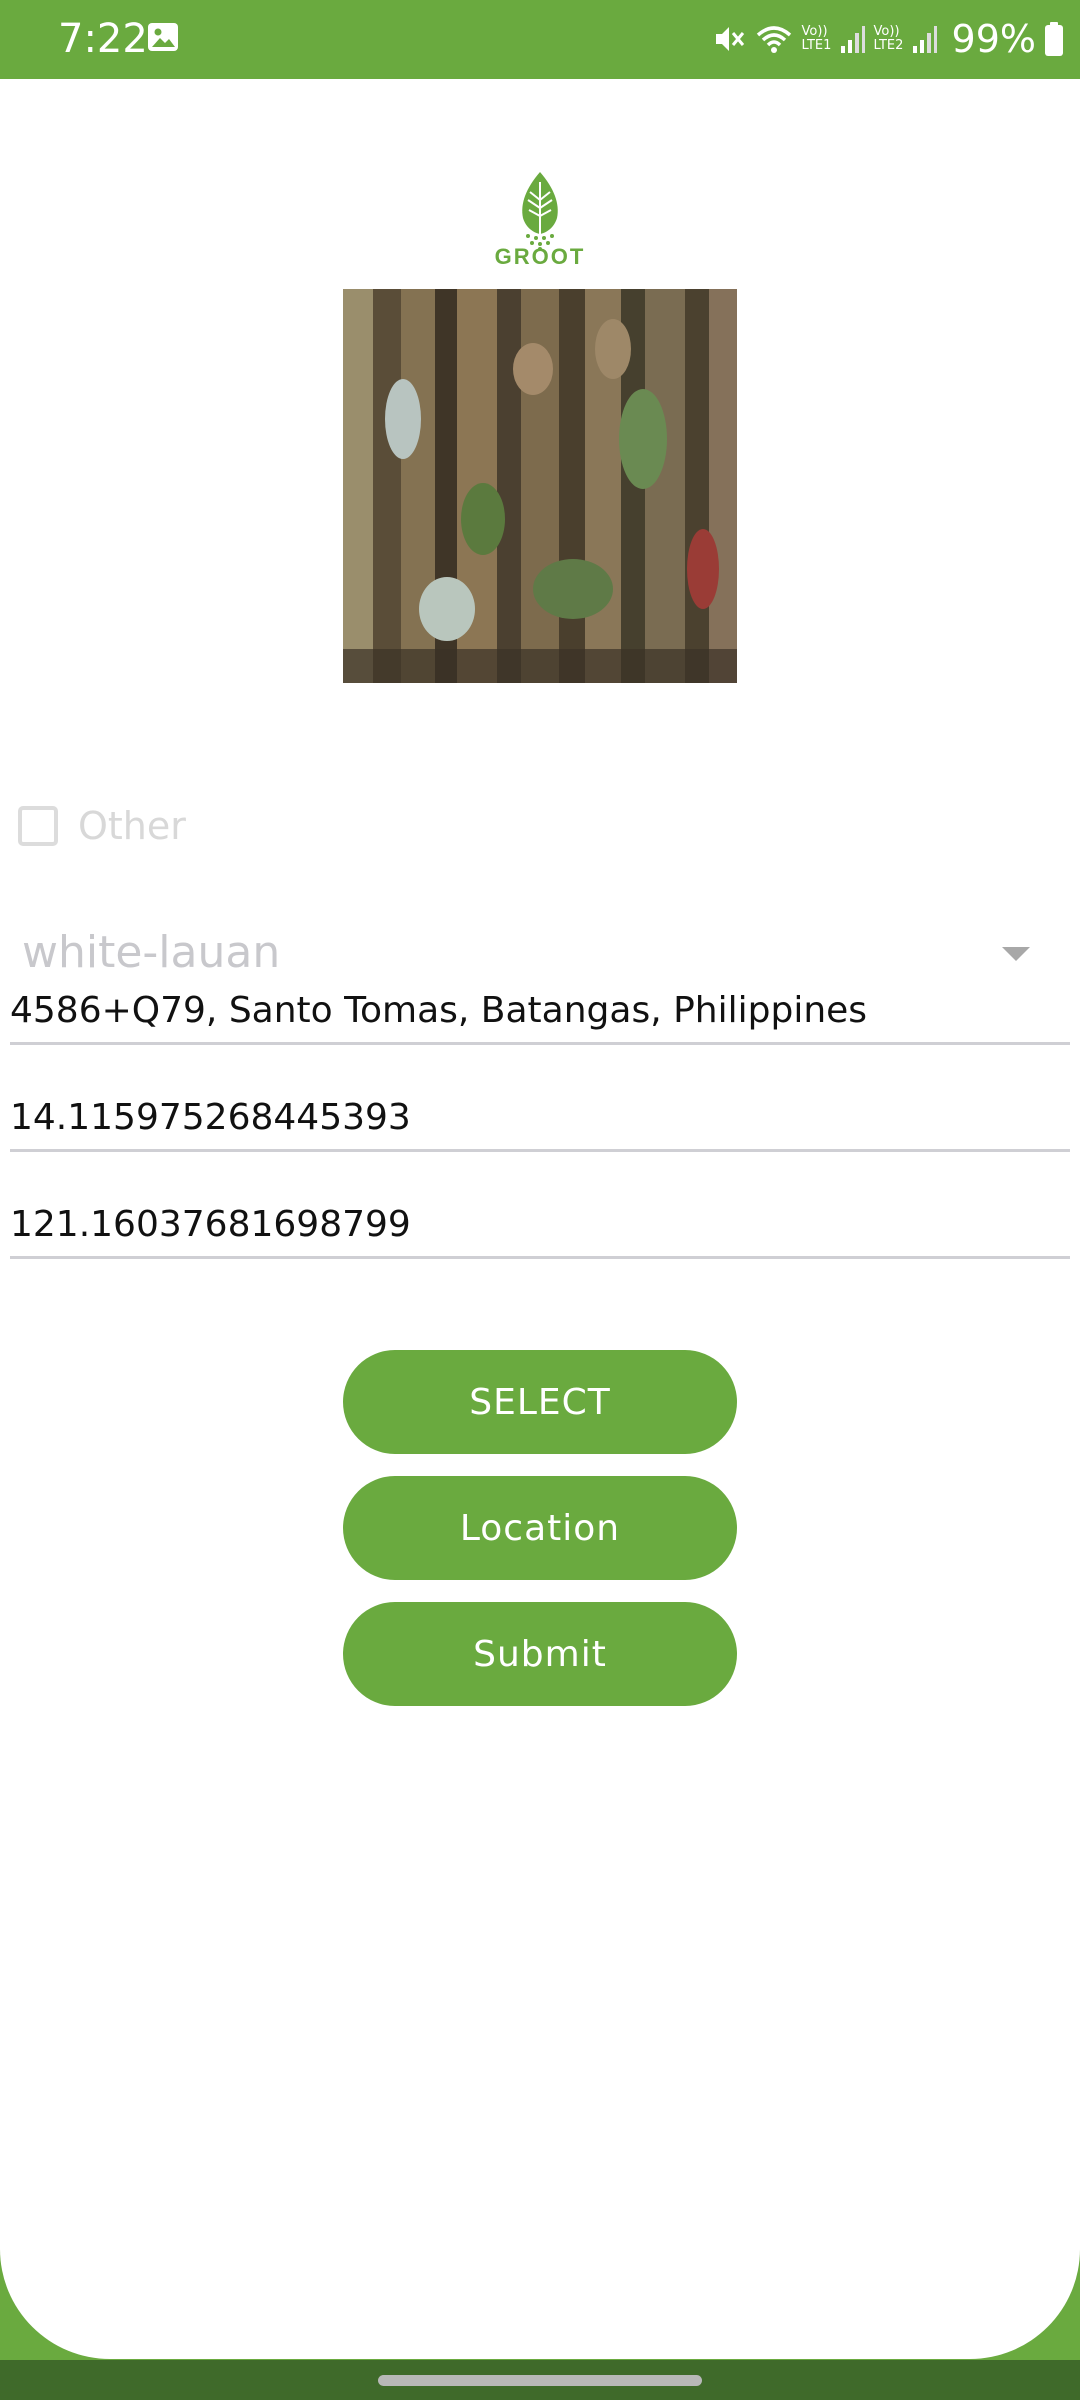 The image size is (1080, 2400). I want to click on species-selected-value: white-lauan, so click(151, 952).